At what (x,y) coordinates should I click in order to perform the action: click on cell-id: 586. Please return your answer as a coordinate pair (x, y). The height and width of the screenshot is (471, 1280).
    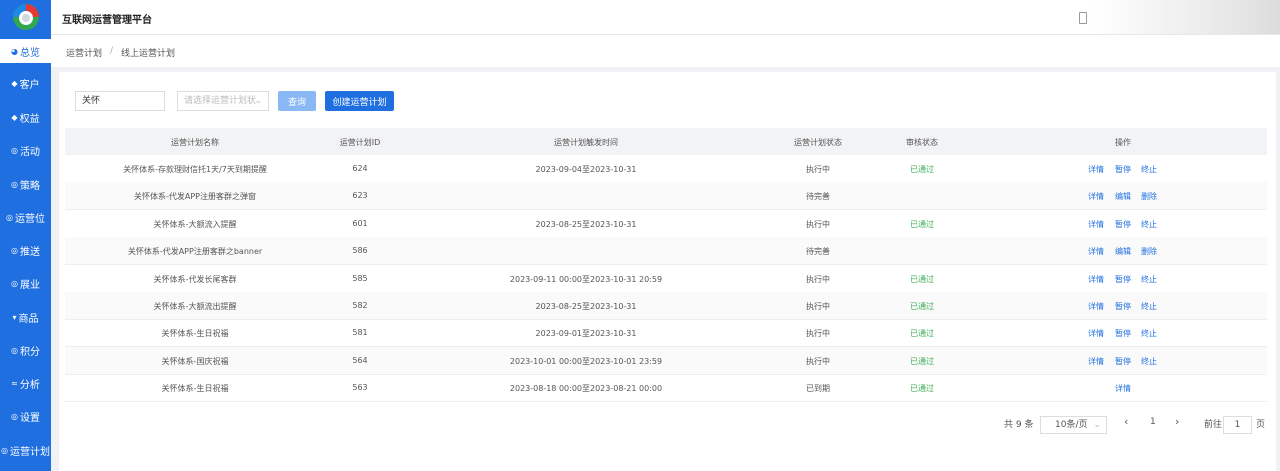
    Looking at the image, I should click on (360, 251).